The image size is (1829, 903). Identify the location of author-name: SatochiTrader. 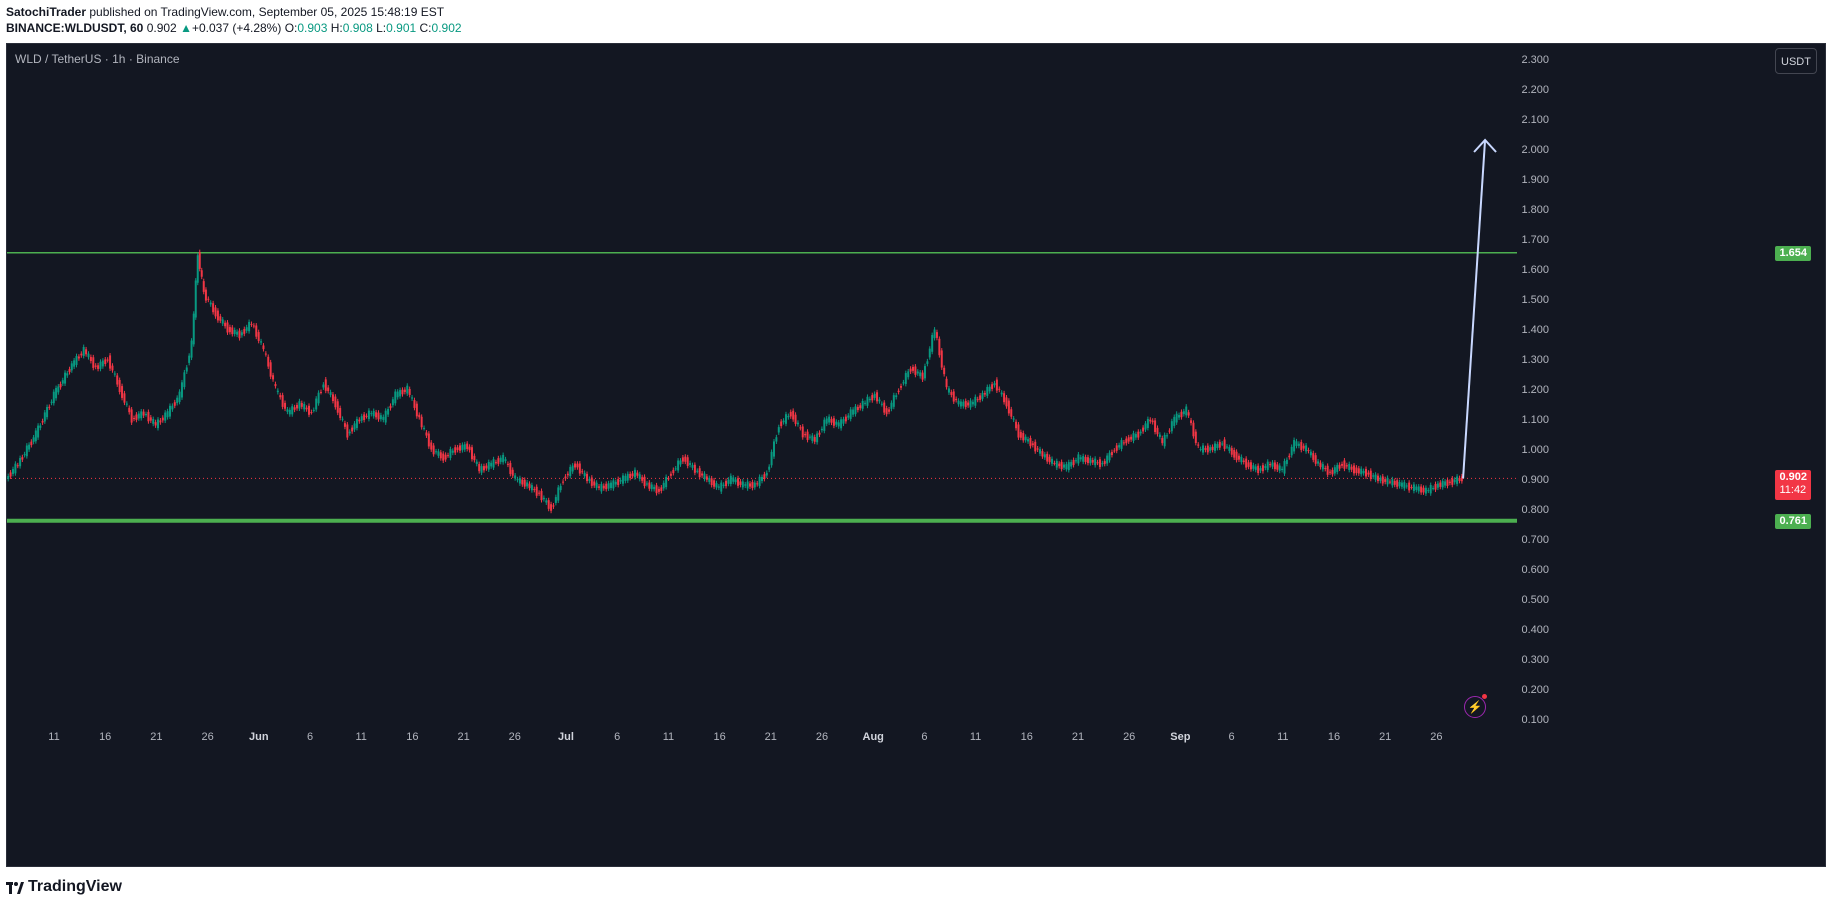
(46, 12).